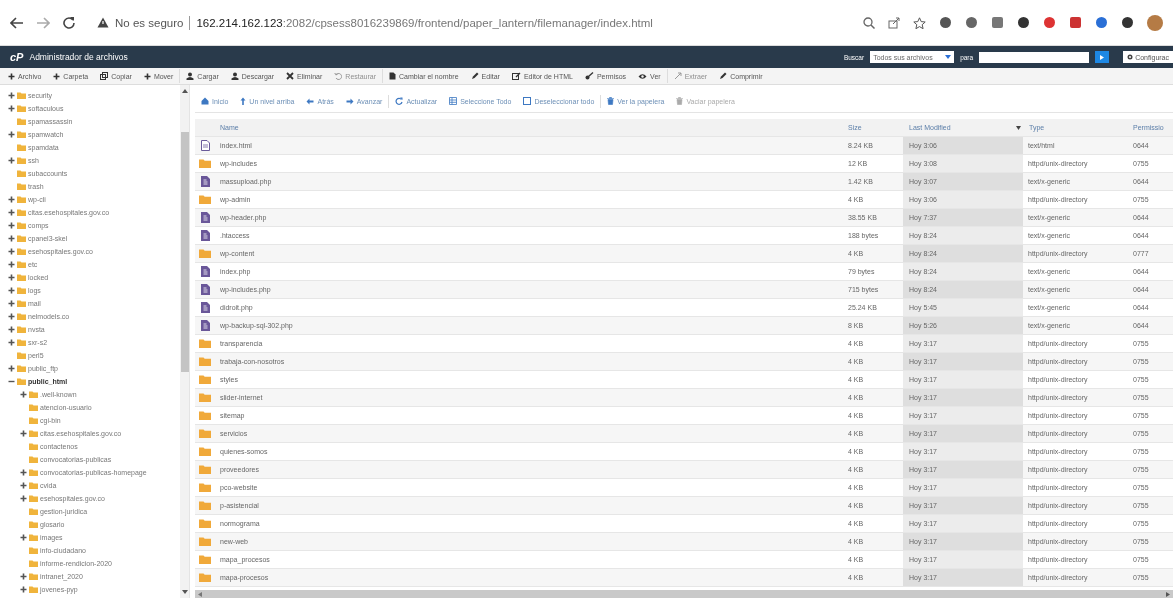 This screenshot has width=1173, height=598. What do you see at coordinates (200, 594) in the screenshot?
I see `scroll-left-icon` at bounding box center [200, 594].